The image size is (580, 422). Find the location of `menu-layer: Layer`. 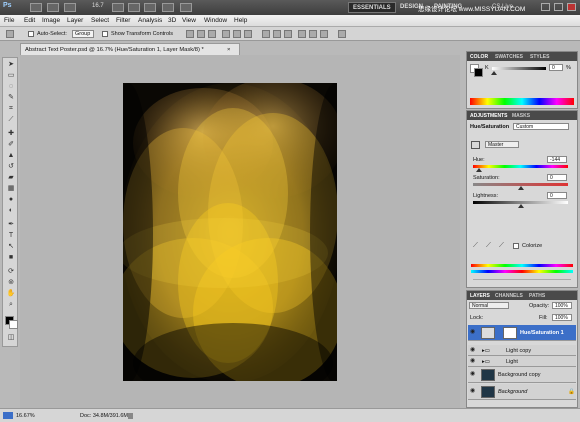

menu-layer: Layer is located at coordinates (75, 20).